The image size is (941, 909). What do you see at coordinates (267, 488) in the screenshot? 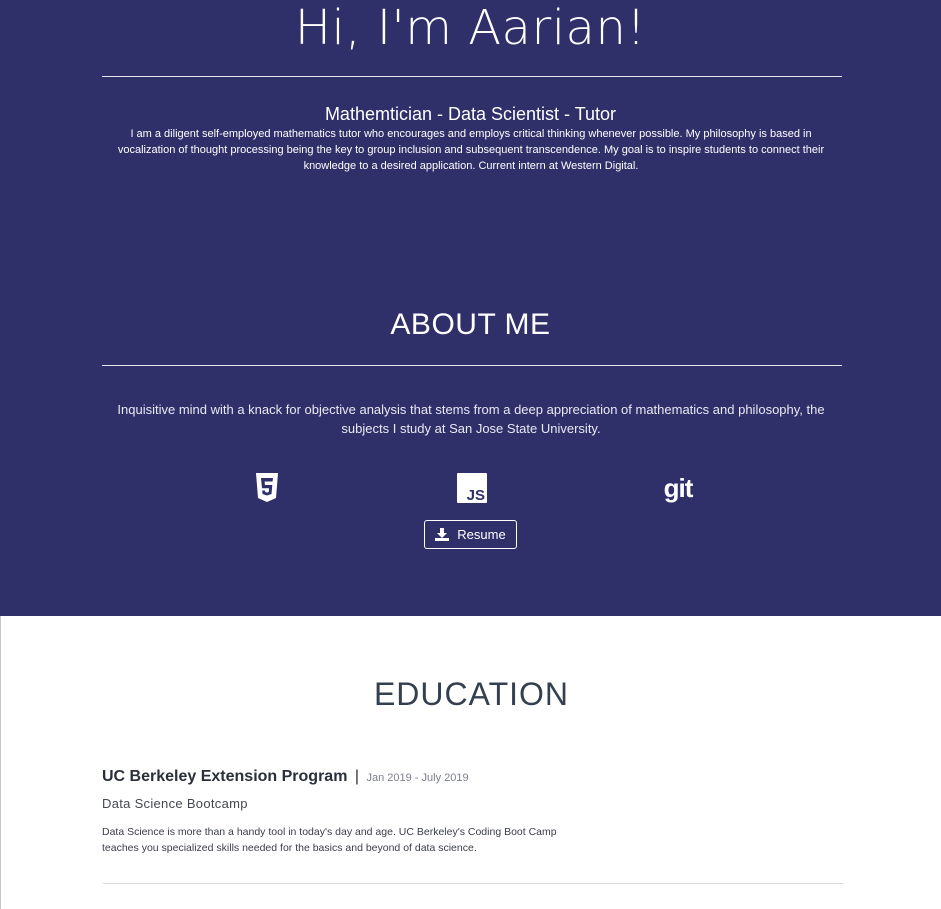
I see `html5-icon` at bounding box center [267, 488].